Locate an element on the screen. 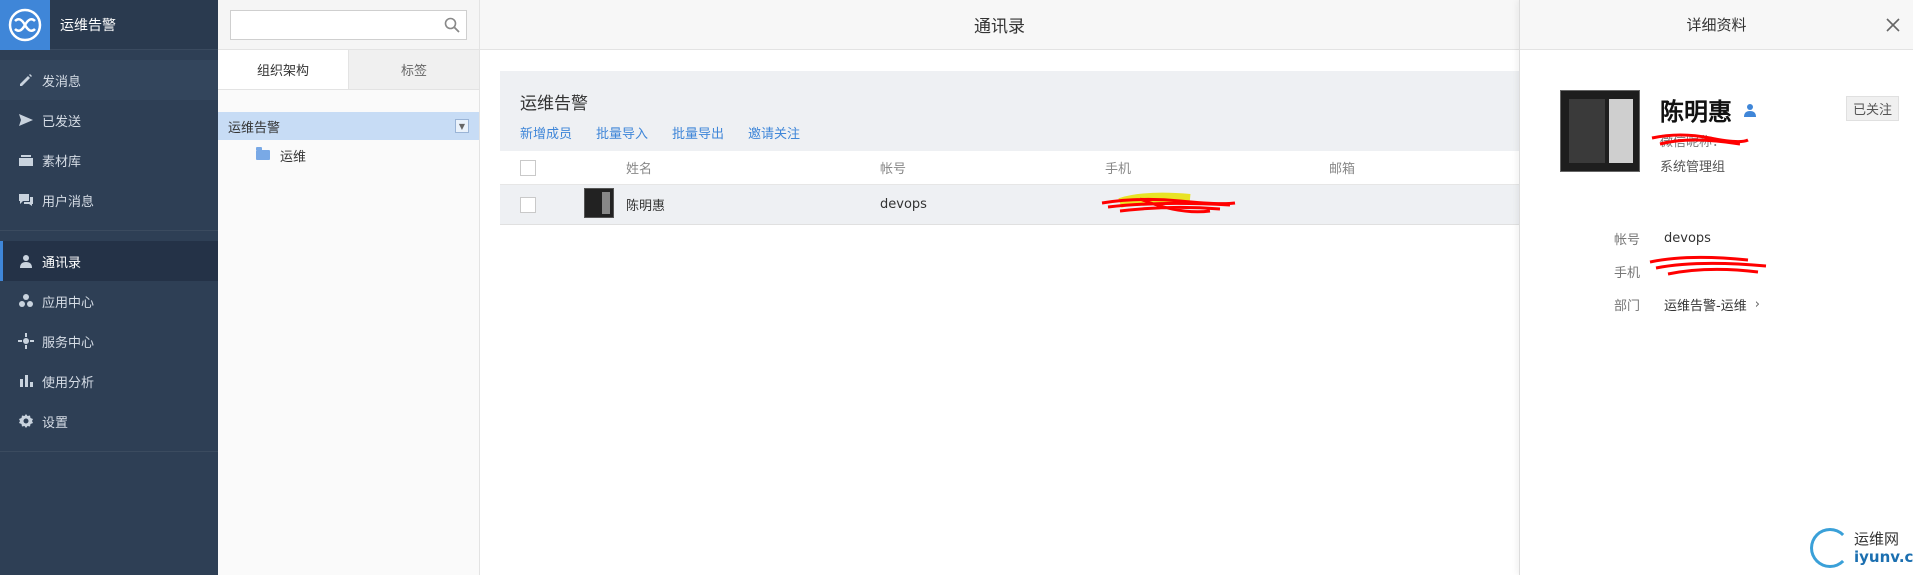 This screenshot has height=575, width=1913. sidebar-item-label: 设置 is located at coordinates (55, 423).